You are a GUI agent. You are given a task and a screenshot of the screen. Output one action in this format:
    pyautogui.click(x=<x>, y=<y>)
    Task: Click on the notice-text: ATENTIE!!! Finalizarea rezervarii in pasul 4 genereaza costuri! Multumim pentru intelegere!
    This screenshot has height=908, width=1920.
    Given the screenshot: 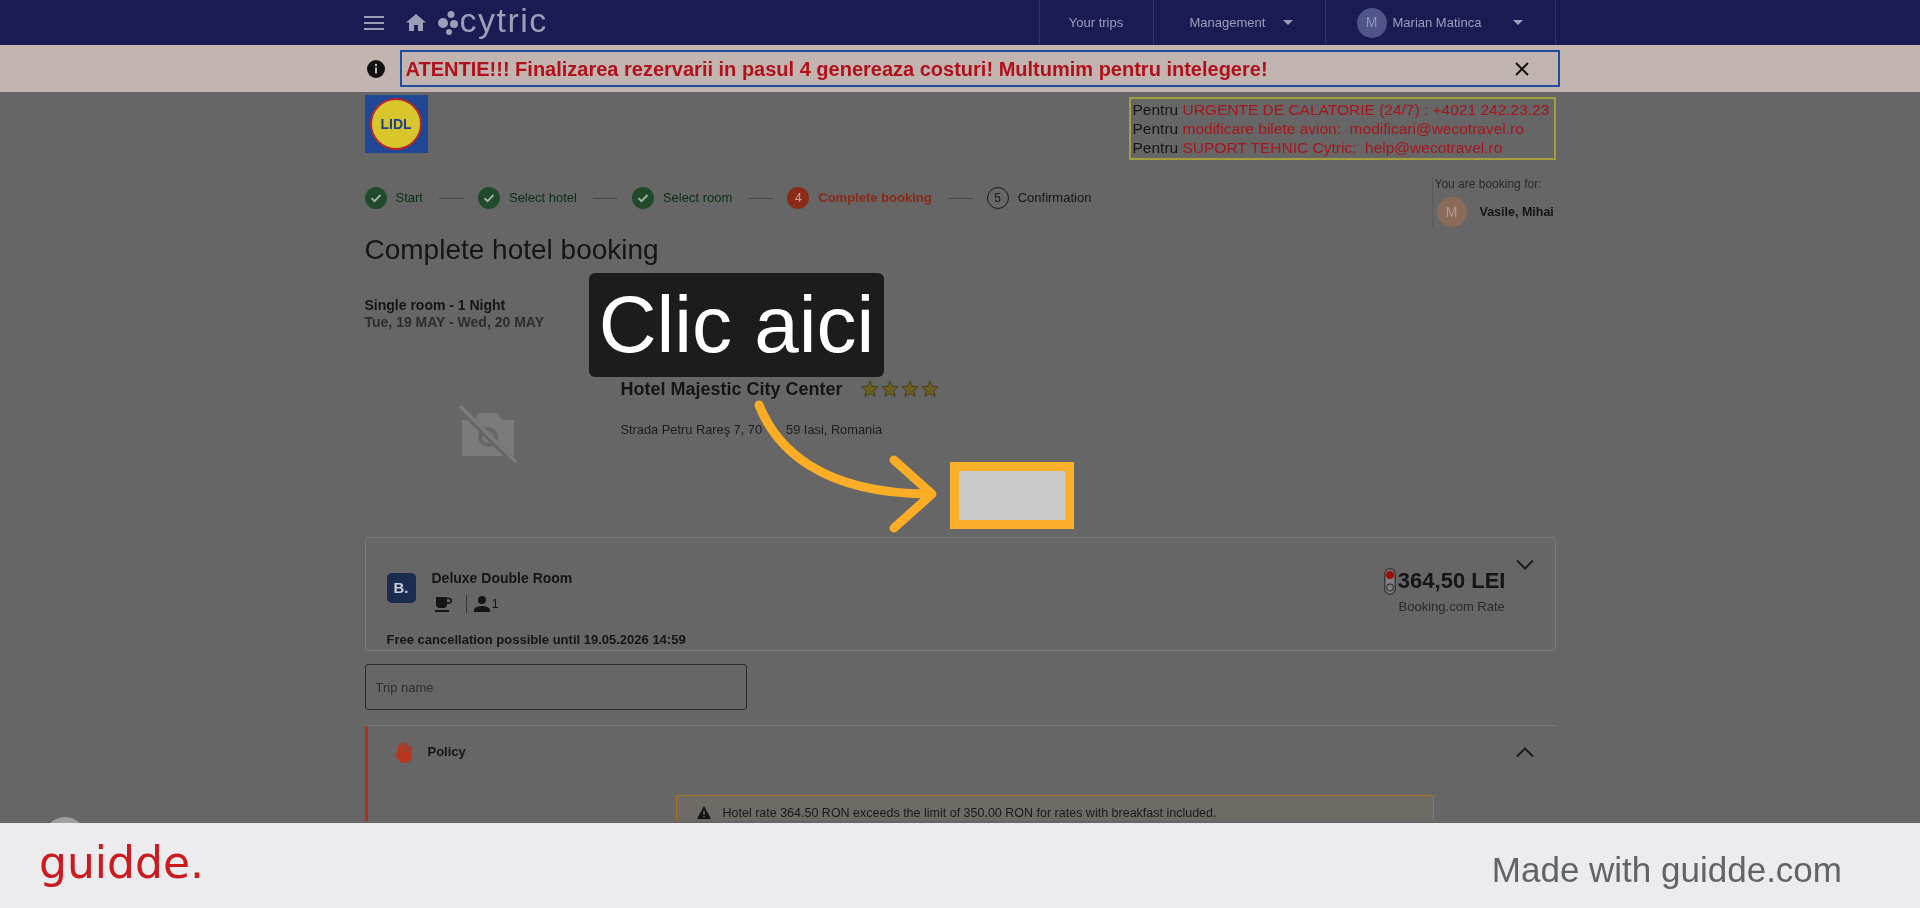 What is the action you would take?
    pyautogui.click(x=836, y=68)
    